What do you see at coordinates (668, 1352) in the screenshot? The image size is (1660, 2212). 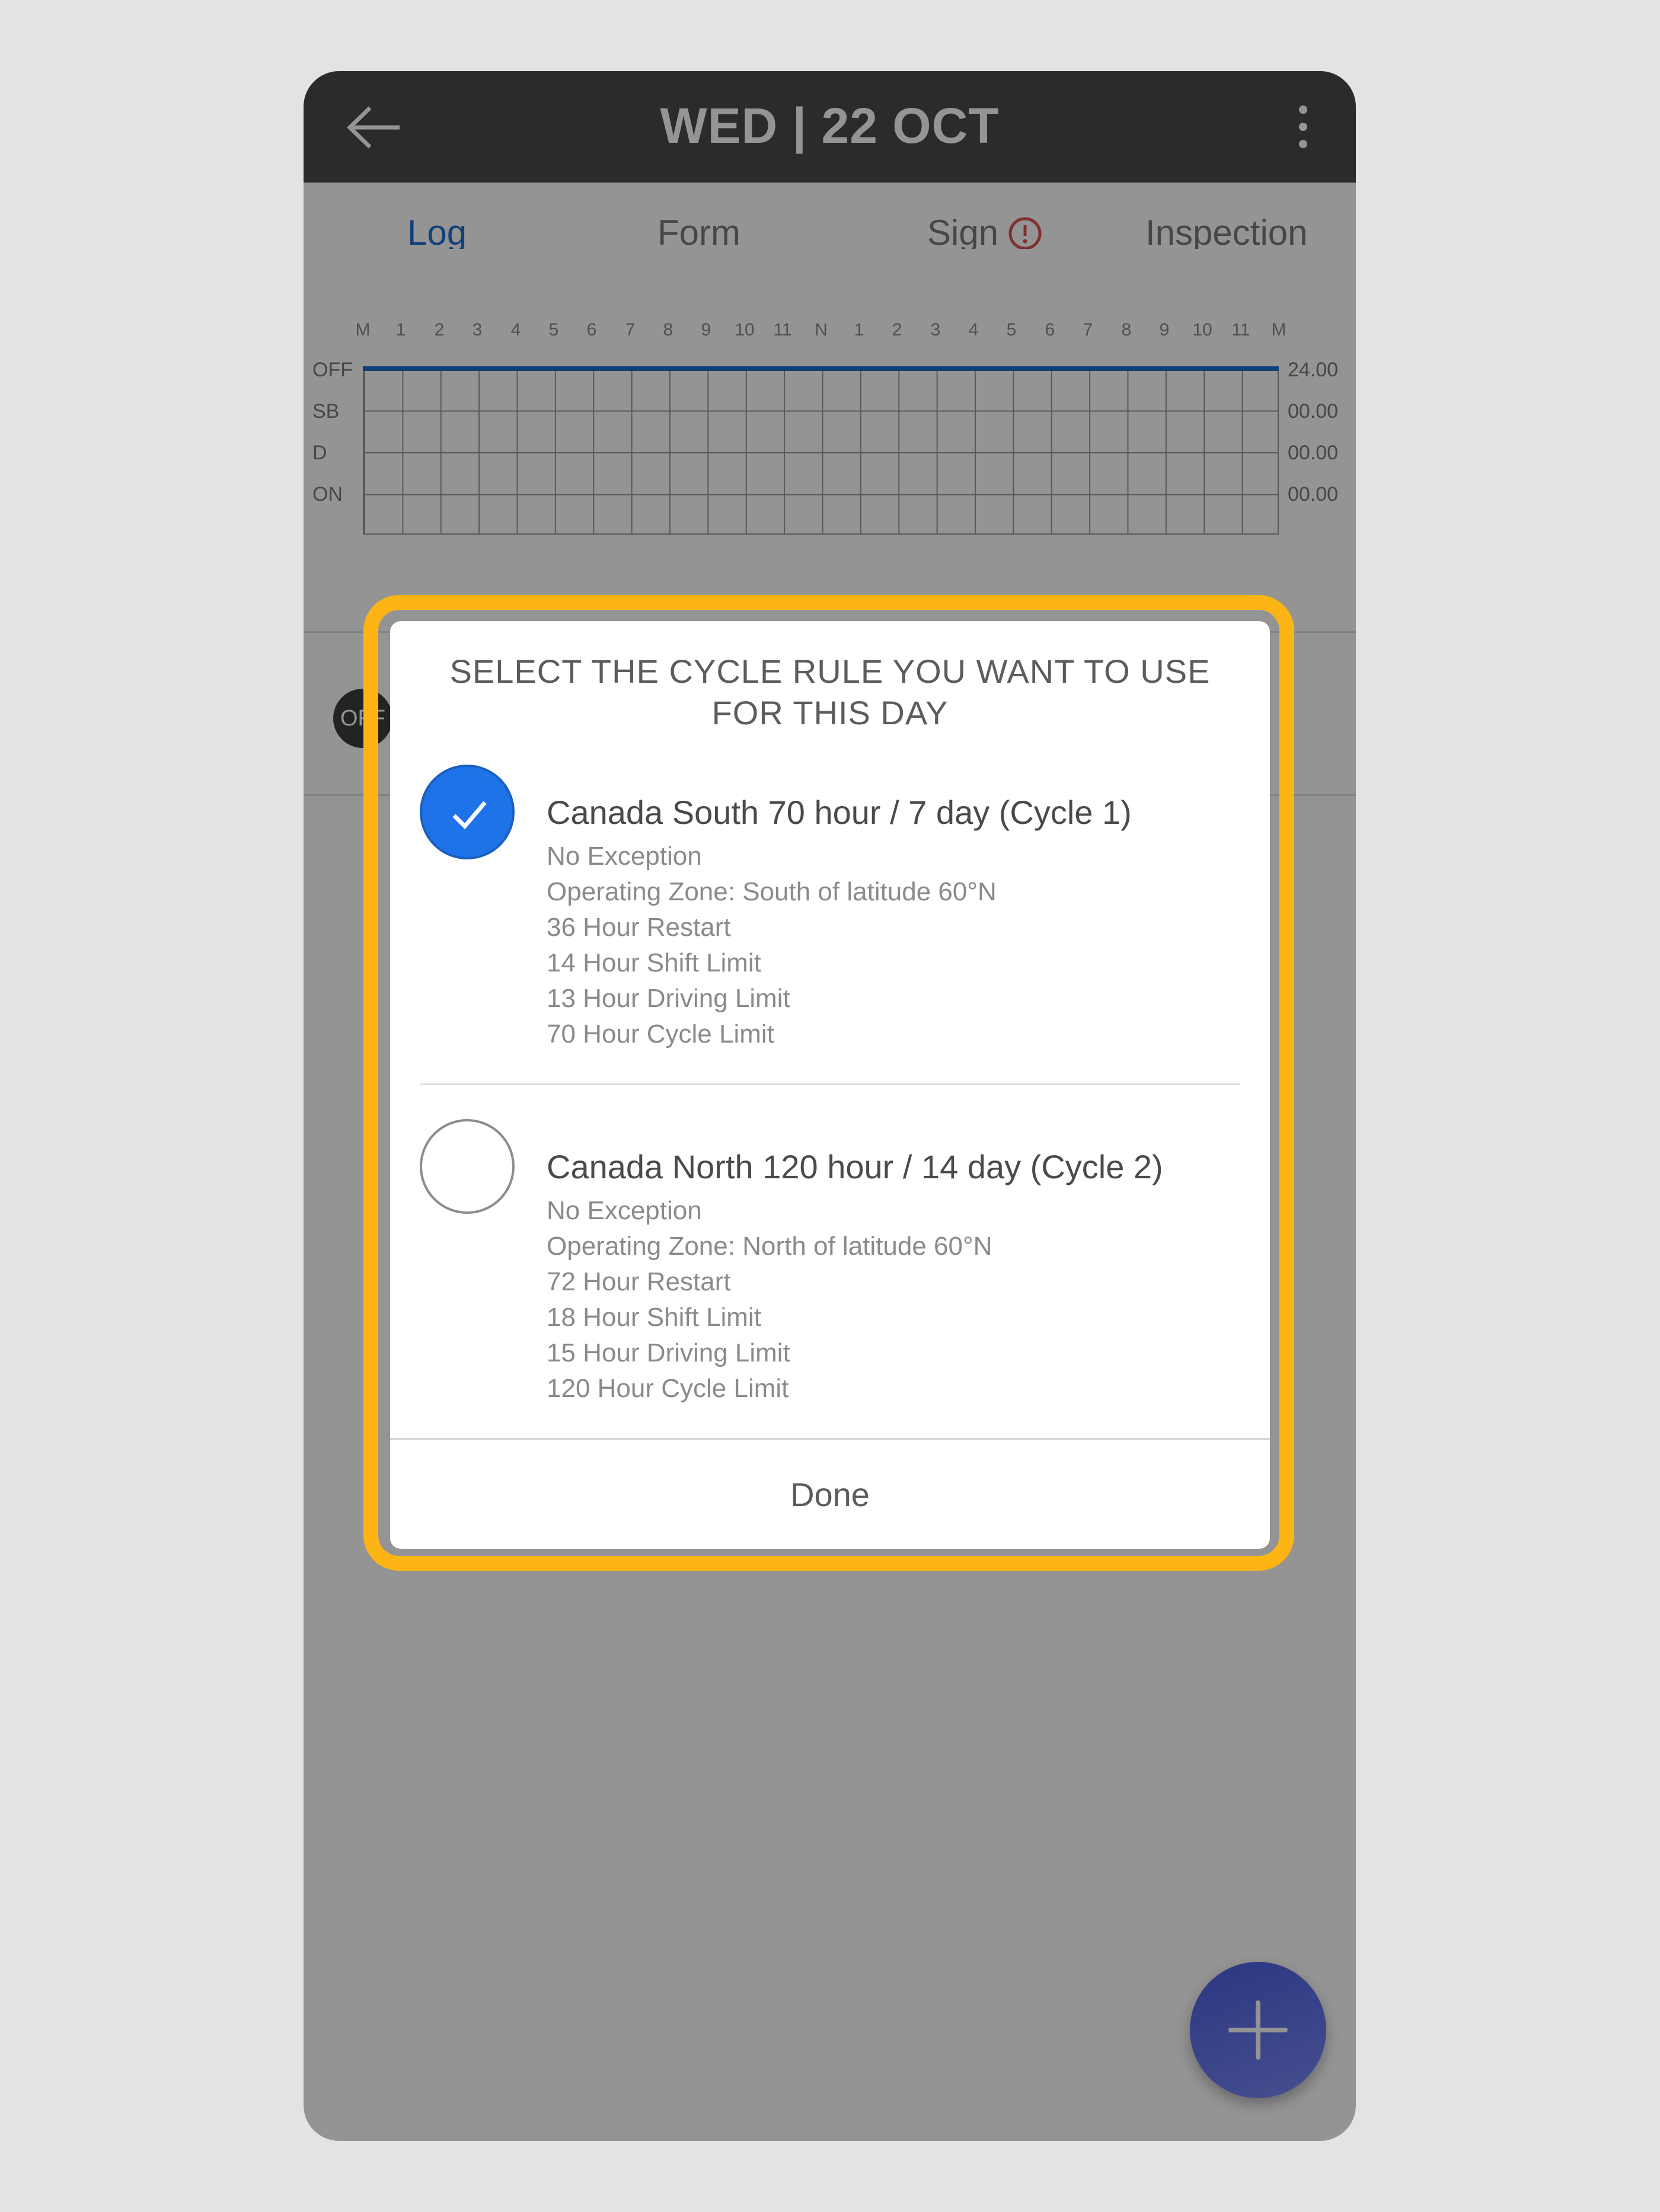 I see `option-detail: 15 Hour Driving Limit` at bounding box center [668, 1352].